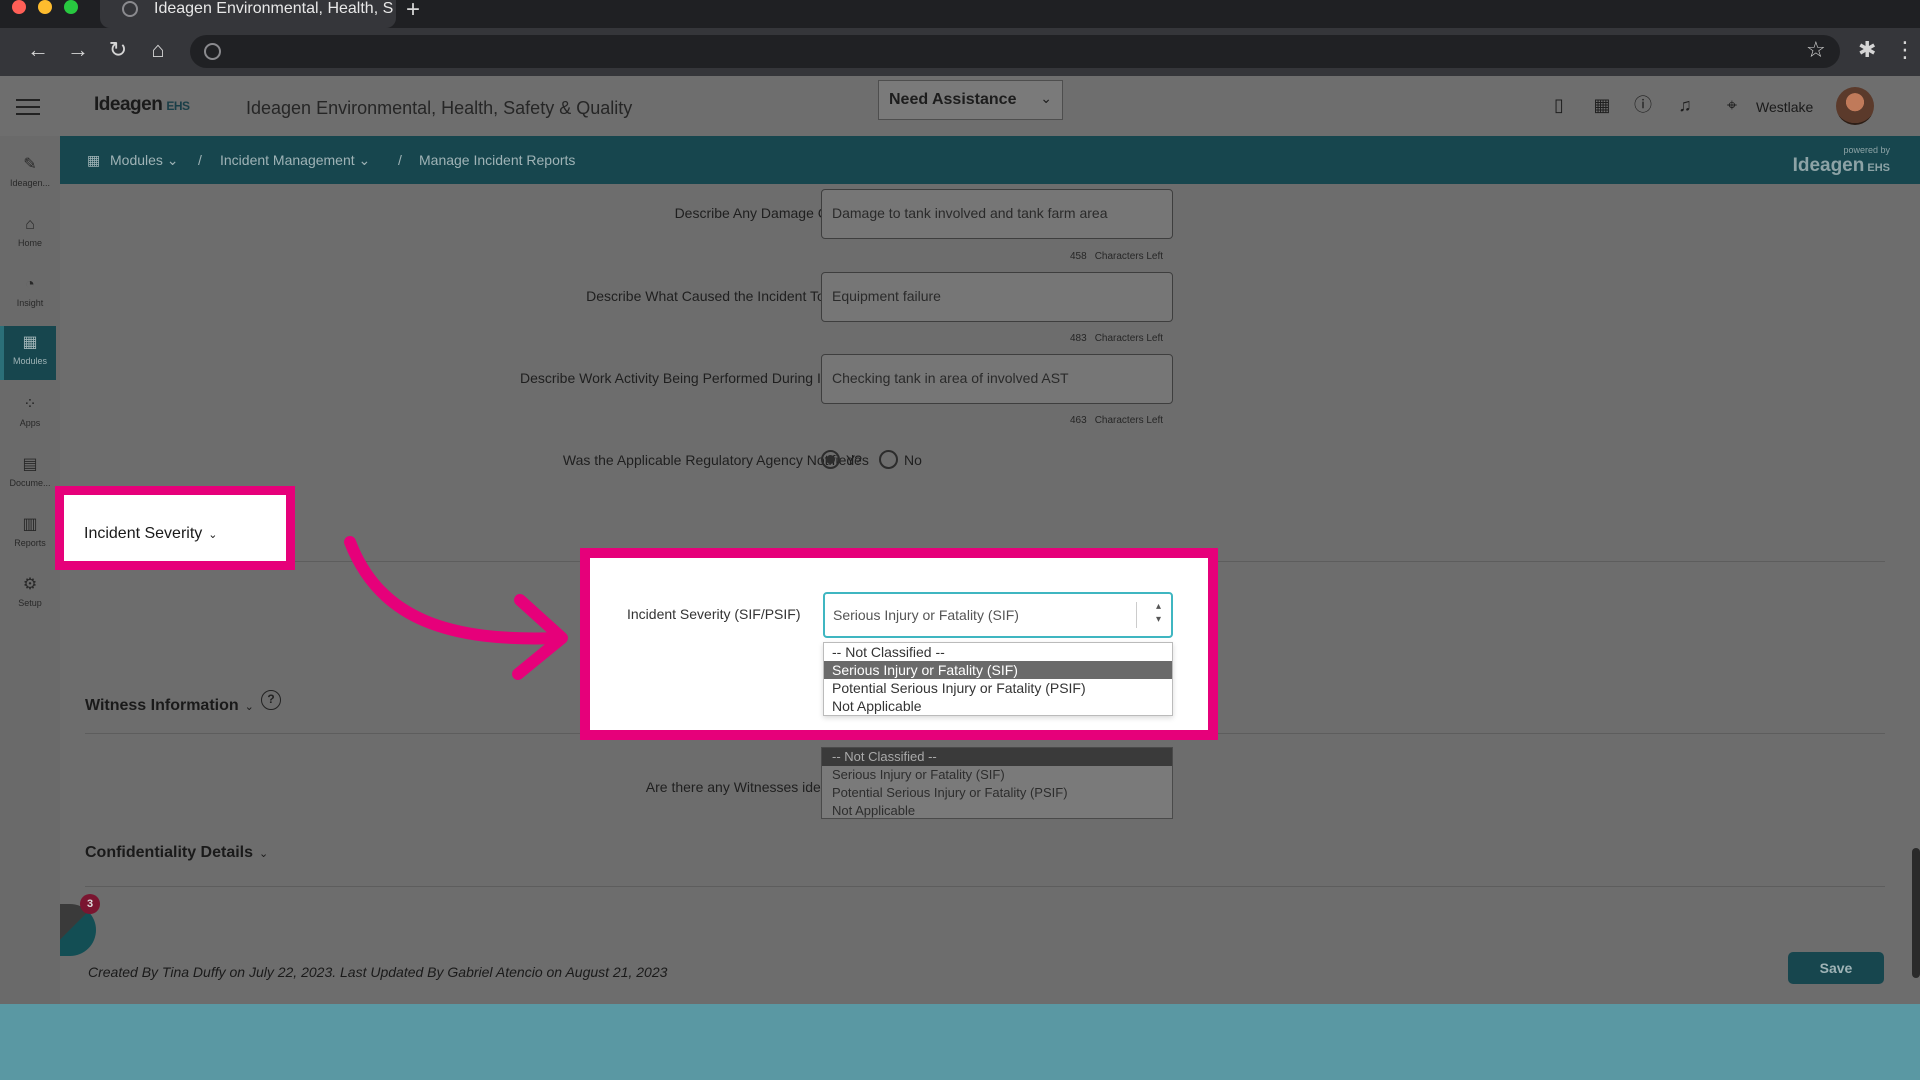 This screenshot has height=1080, width=1920. Describe the element at coordinates (1866, 150) in the screenshot. I see `powered-by-text: powered by` at that location.